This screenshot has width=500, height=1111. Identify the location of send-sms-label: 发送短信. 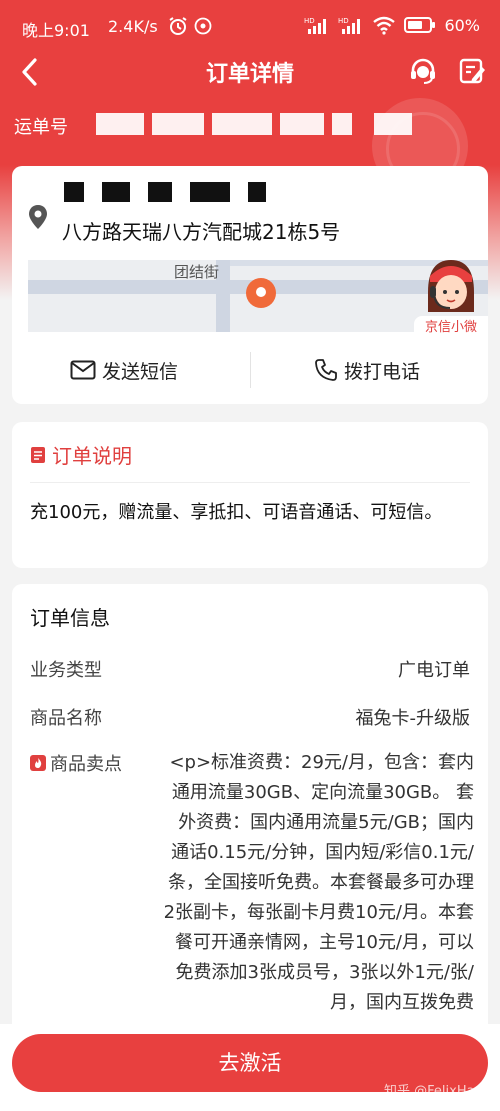
(140, 371).